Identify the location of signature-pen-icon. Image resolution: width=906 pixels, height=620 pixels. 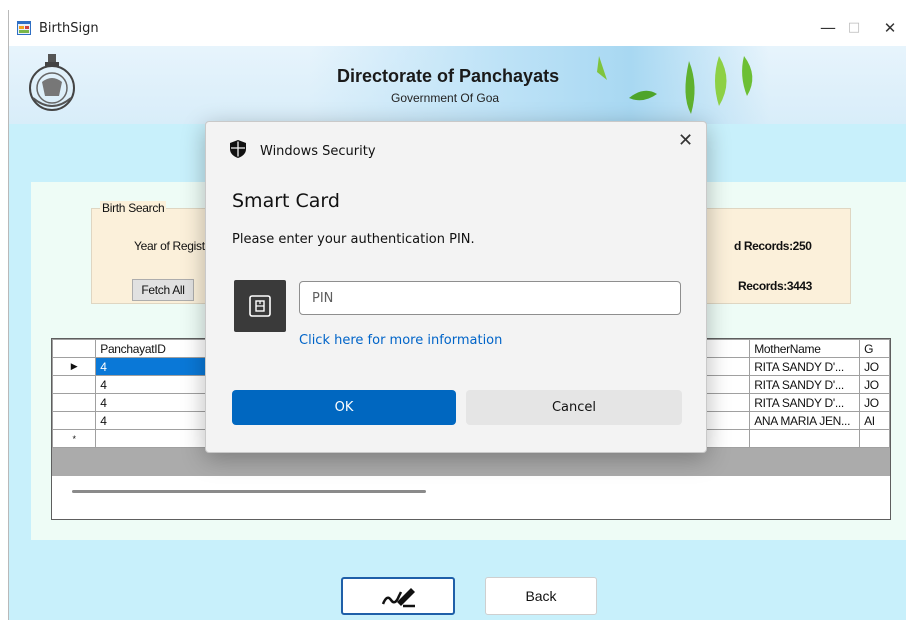
(398, 598).